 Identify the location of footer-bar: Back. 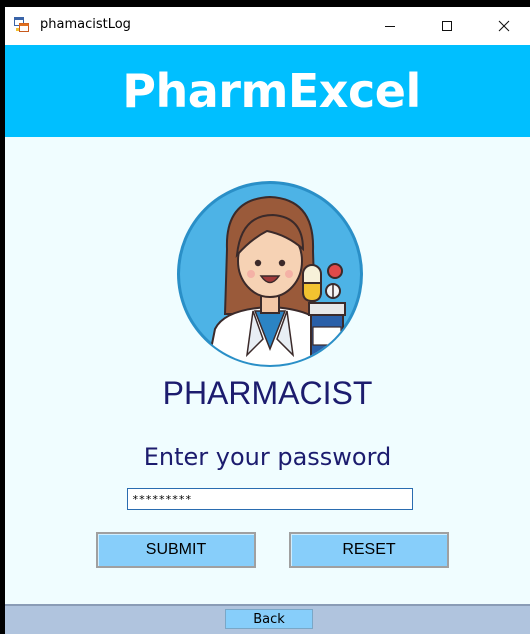
(267, 619).